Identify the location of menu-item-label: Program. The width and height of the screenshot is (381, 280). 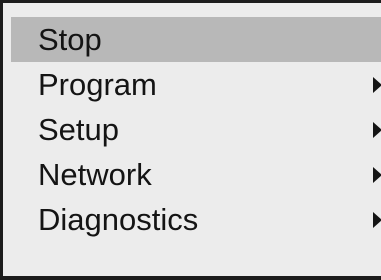
(97, 84).